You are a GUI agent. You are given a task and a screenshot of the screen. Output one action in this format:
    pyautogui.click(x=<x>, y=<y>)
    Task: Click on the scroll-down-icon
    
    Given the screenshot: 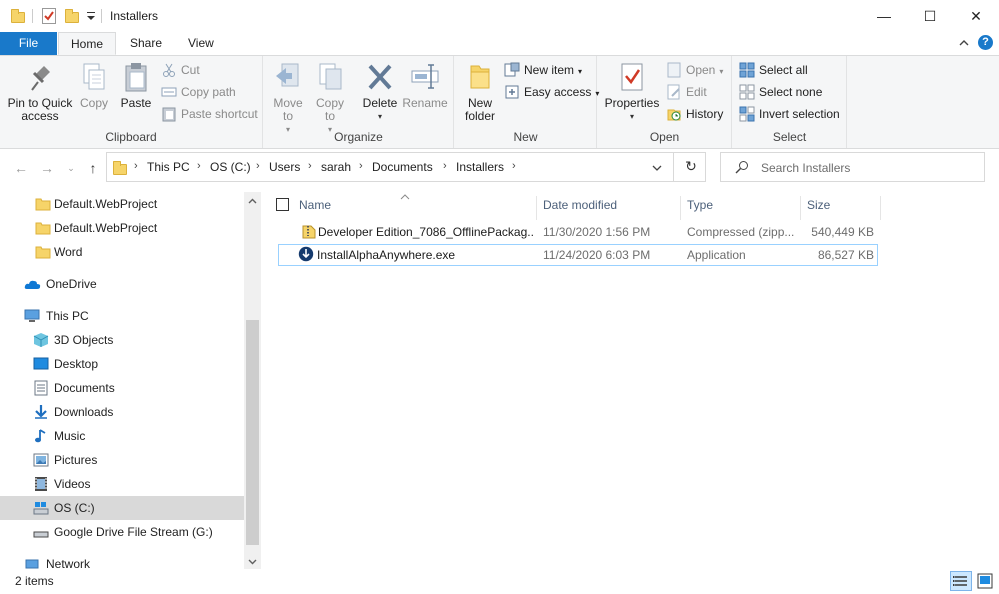 What is the action you would take?
    pyautogui.click(x=252, y=561)
    